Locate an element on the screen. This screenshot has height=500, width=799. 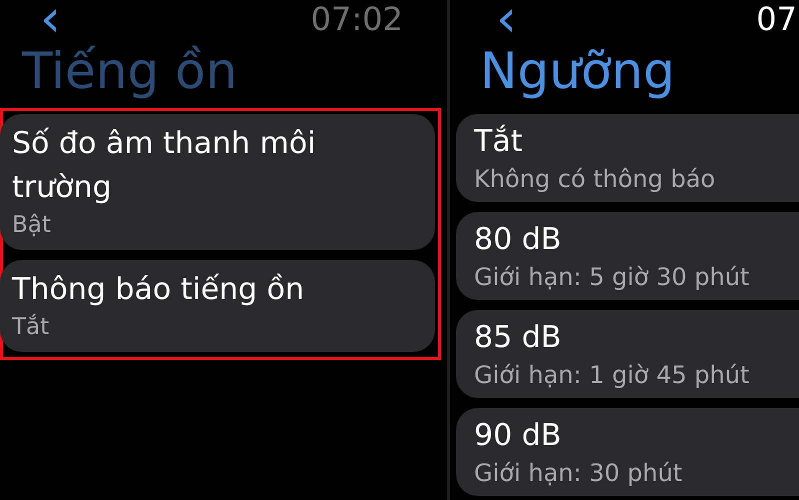
item-value: Giới hạn: 5 giờ 30 phút is located at coordinates (612, 277).